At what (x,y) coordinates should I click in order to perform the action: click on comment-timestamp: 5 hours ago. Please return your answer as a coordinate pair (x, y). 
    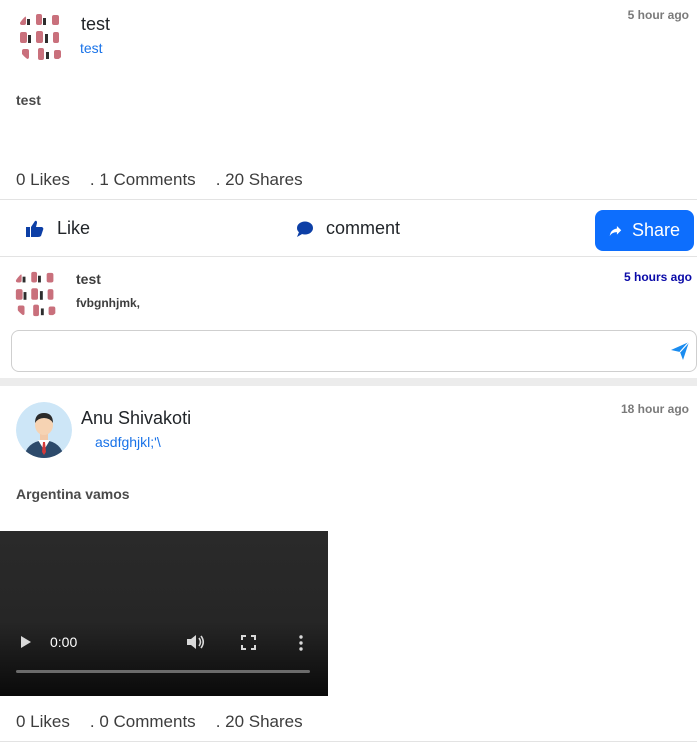
    Looking at the image, I should click on (657, 277).